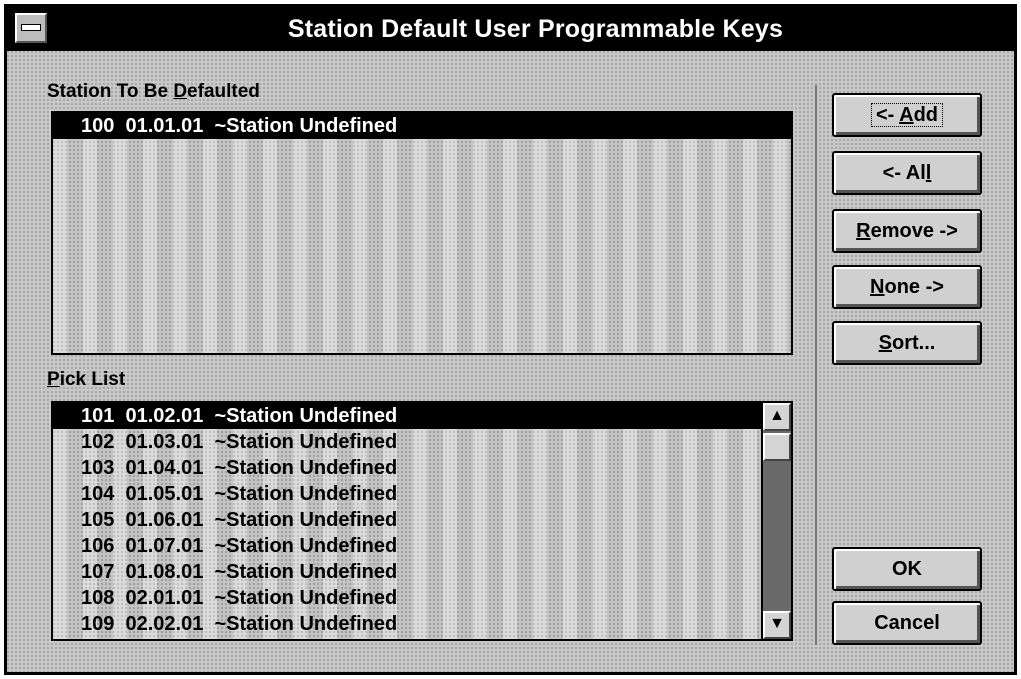 The image size is (1021, 679). Describe the element at coordinates (422, 624) in the screenshot. I see `list-item: 109 02.02.01 ~Station Undefined` at that location.